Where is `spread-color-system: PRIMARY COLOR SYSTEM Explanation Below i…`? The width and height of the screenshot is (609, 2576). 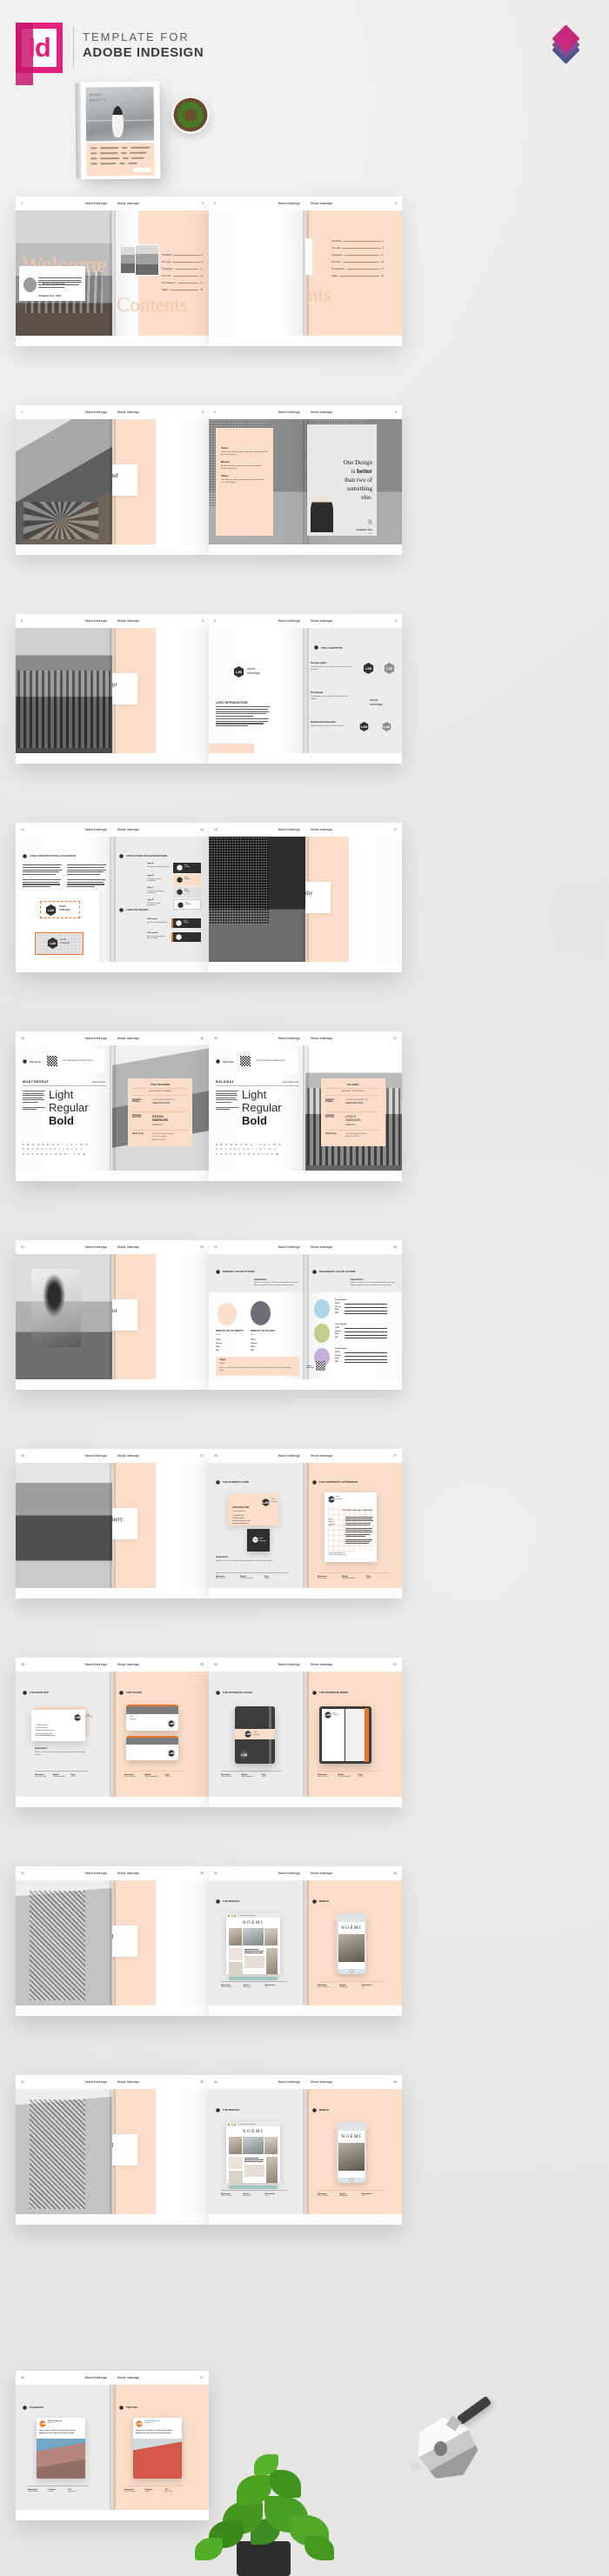
spread-color-system: PRIMARY COLOR SYSTEM Explanation Below i… is located at coordinates (305, 1316).